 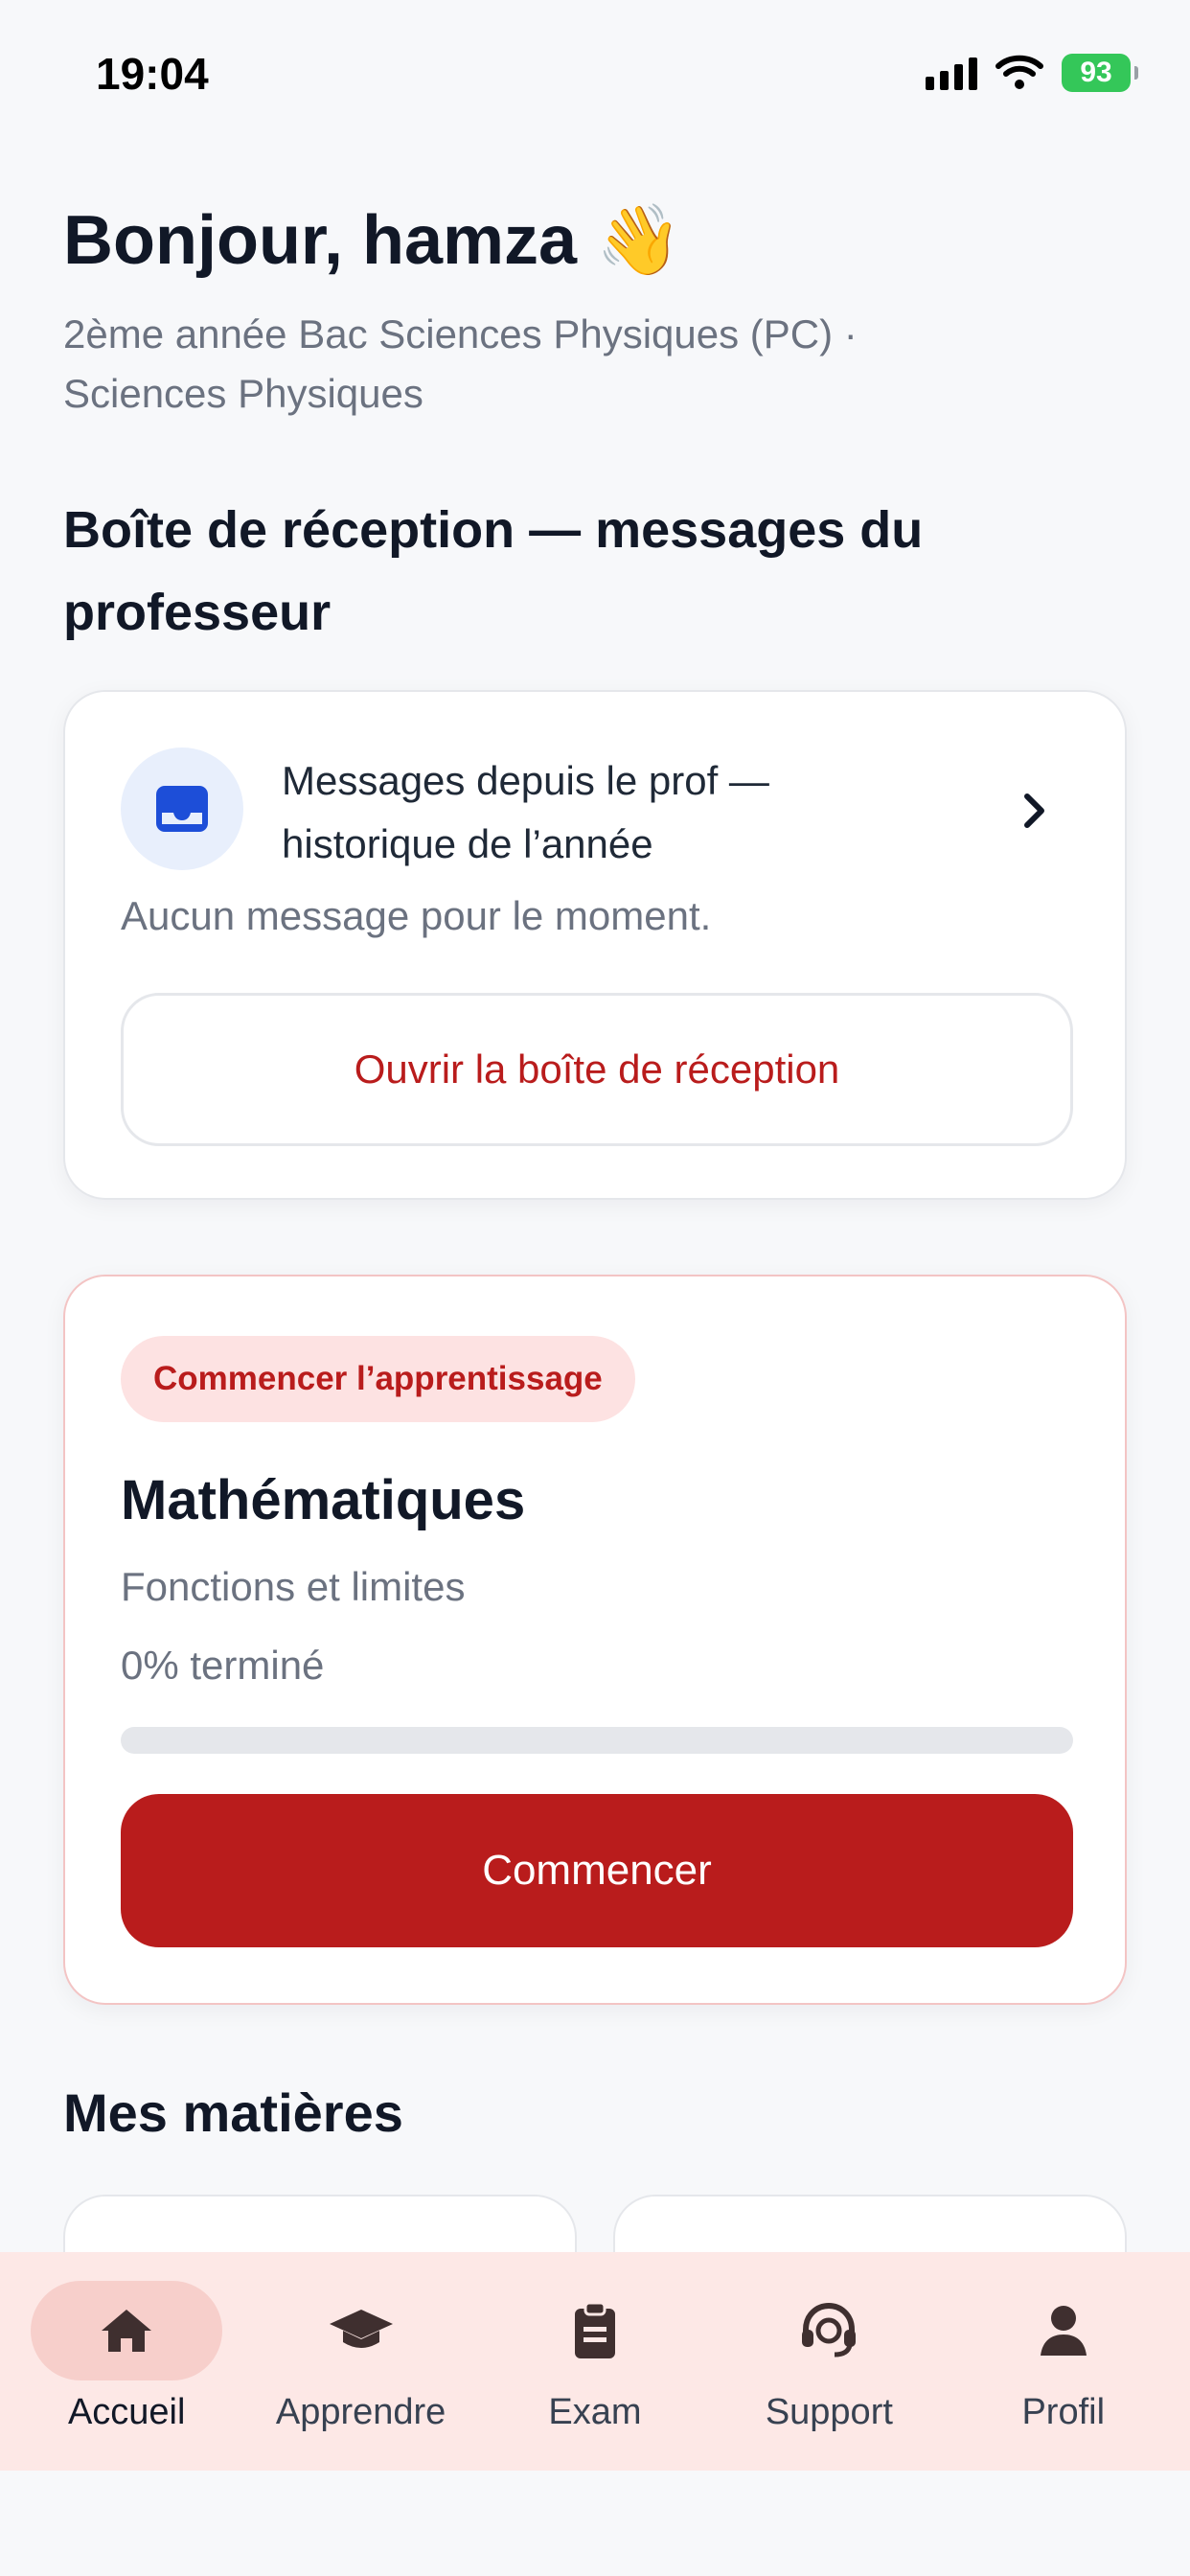 What do you see at coordinates (597, 1870) in the screenshot?
I see `start-button: Commencer` at bounding box center [597, 1870].